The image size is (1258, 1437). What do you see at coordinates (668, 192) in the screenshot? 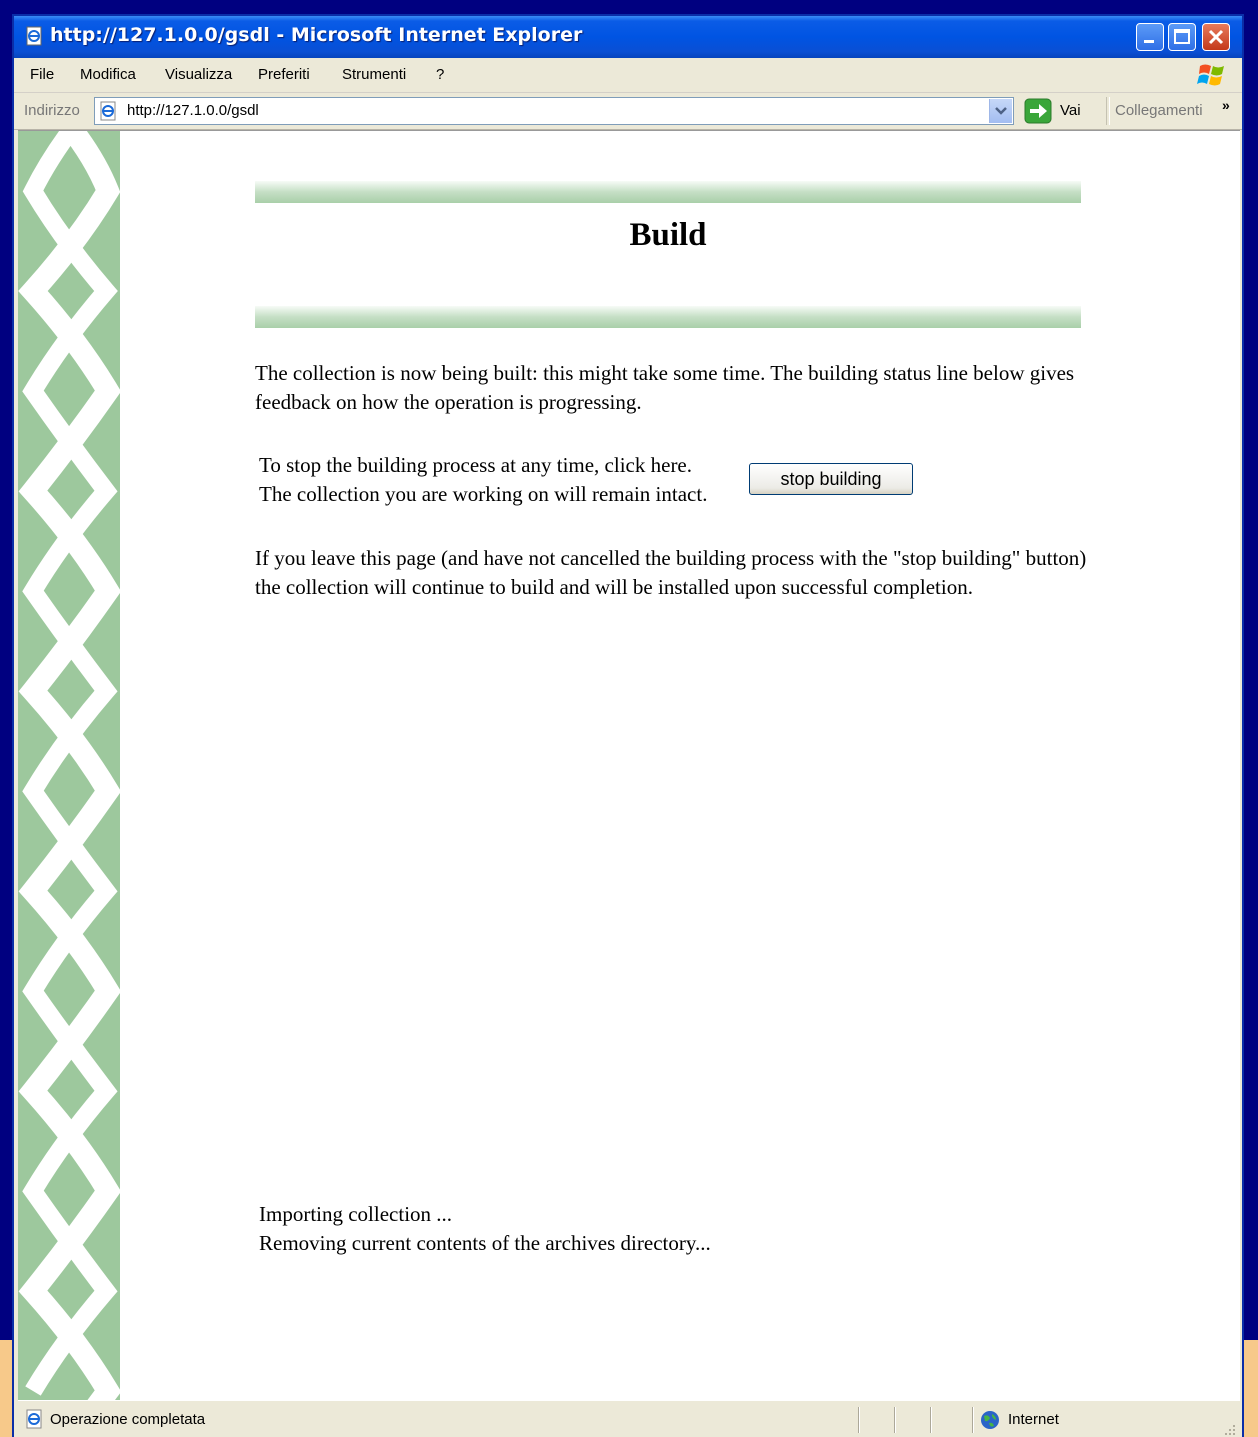
I see `header-rule-top` at bounding box center [668, 192].